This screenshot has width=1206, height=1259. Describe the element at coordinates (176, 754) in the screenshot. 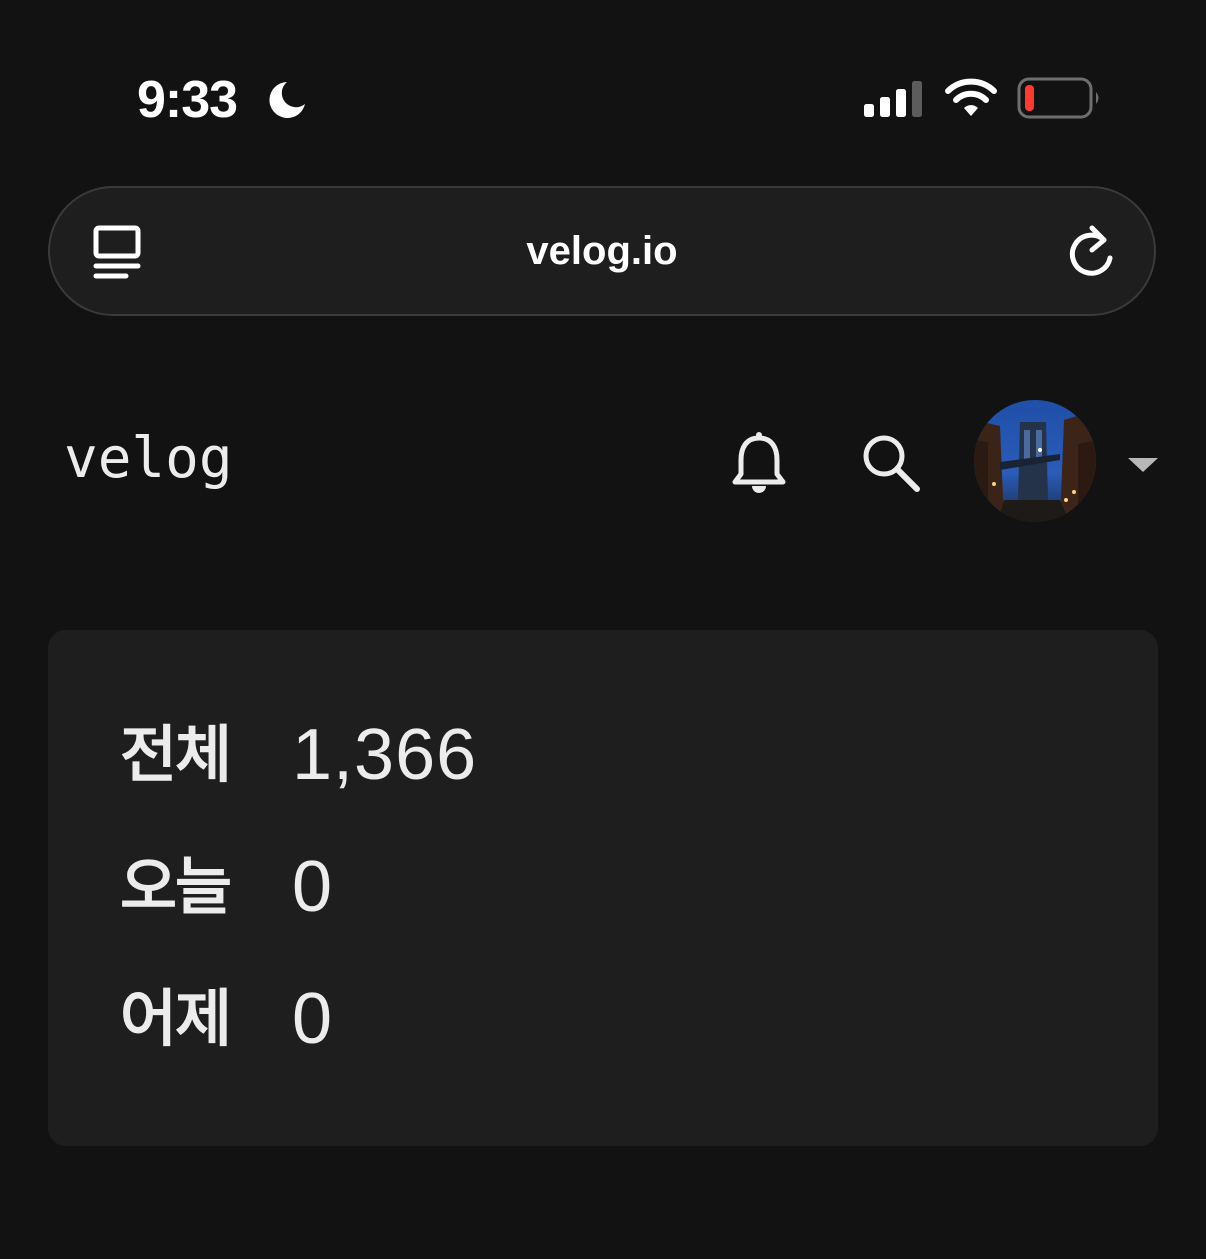

I see `stat-label-total: 전체` at that location.